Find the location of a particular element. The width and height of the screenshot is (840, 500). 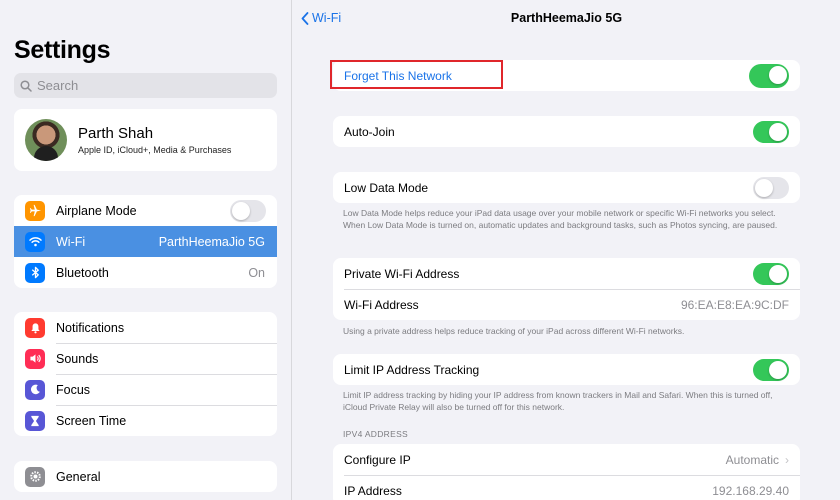

private-address-toggle is located at coordinates (771, 273).